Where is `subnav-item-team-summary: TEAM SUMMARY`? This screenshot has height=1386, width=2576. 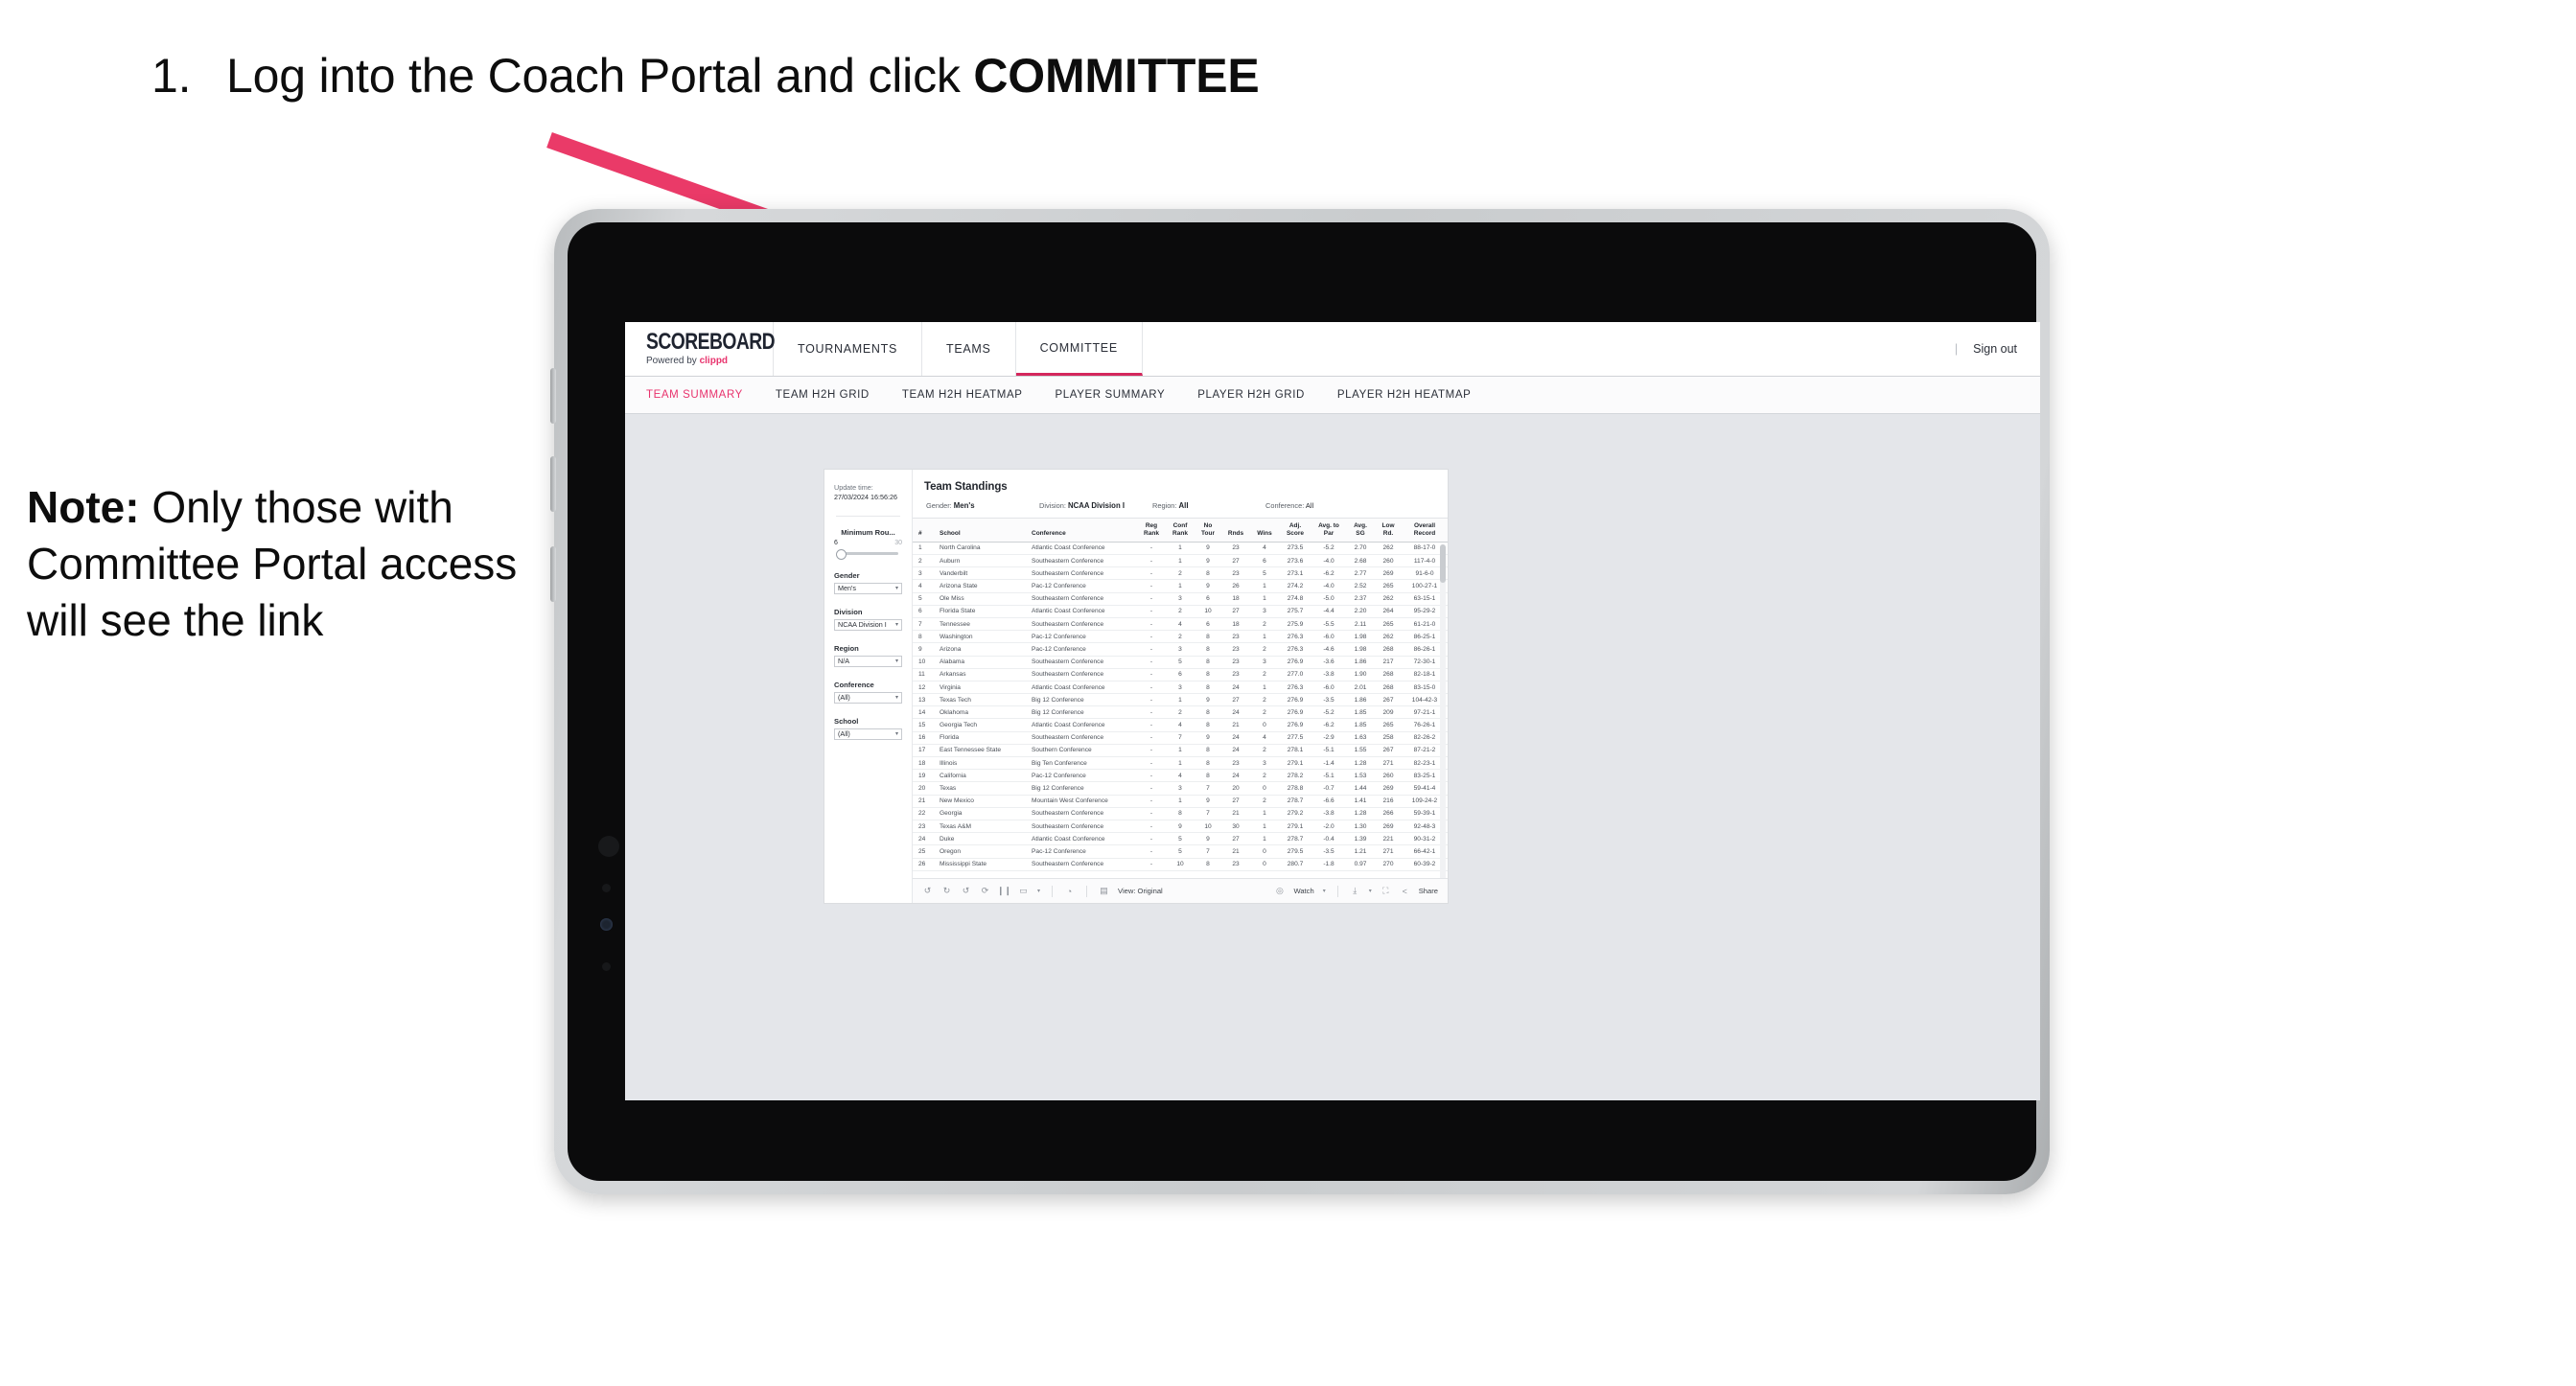
subnav-item-team-summary: TEAM SUMMARY is located at coordinates (695, 395).